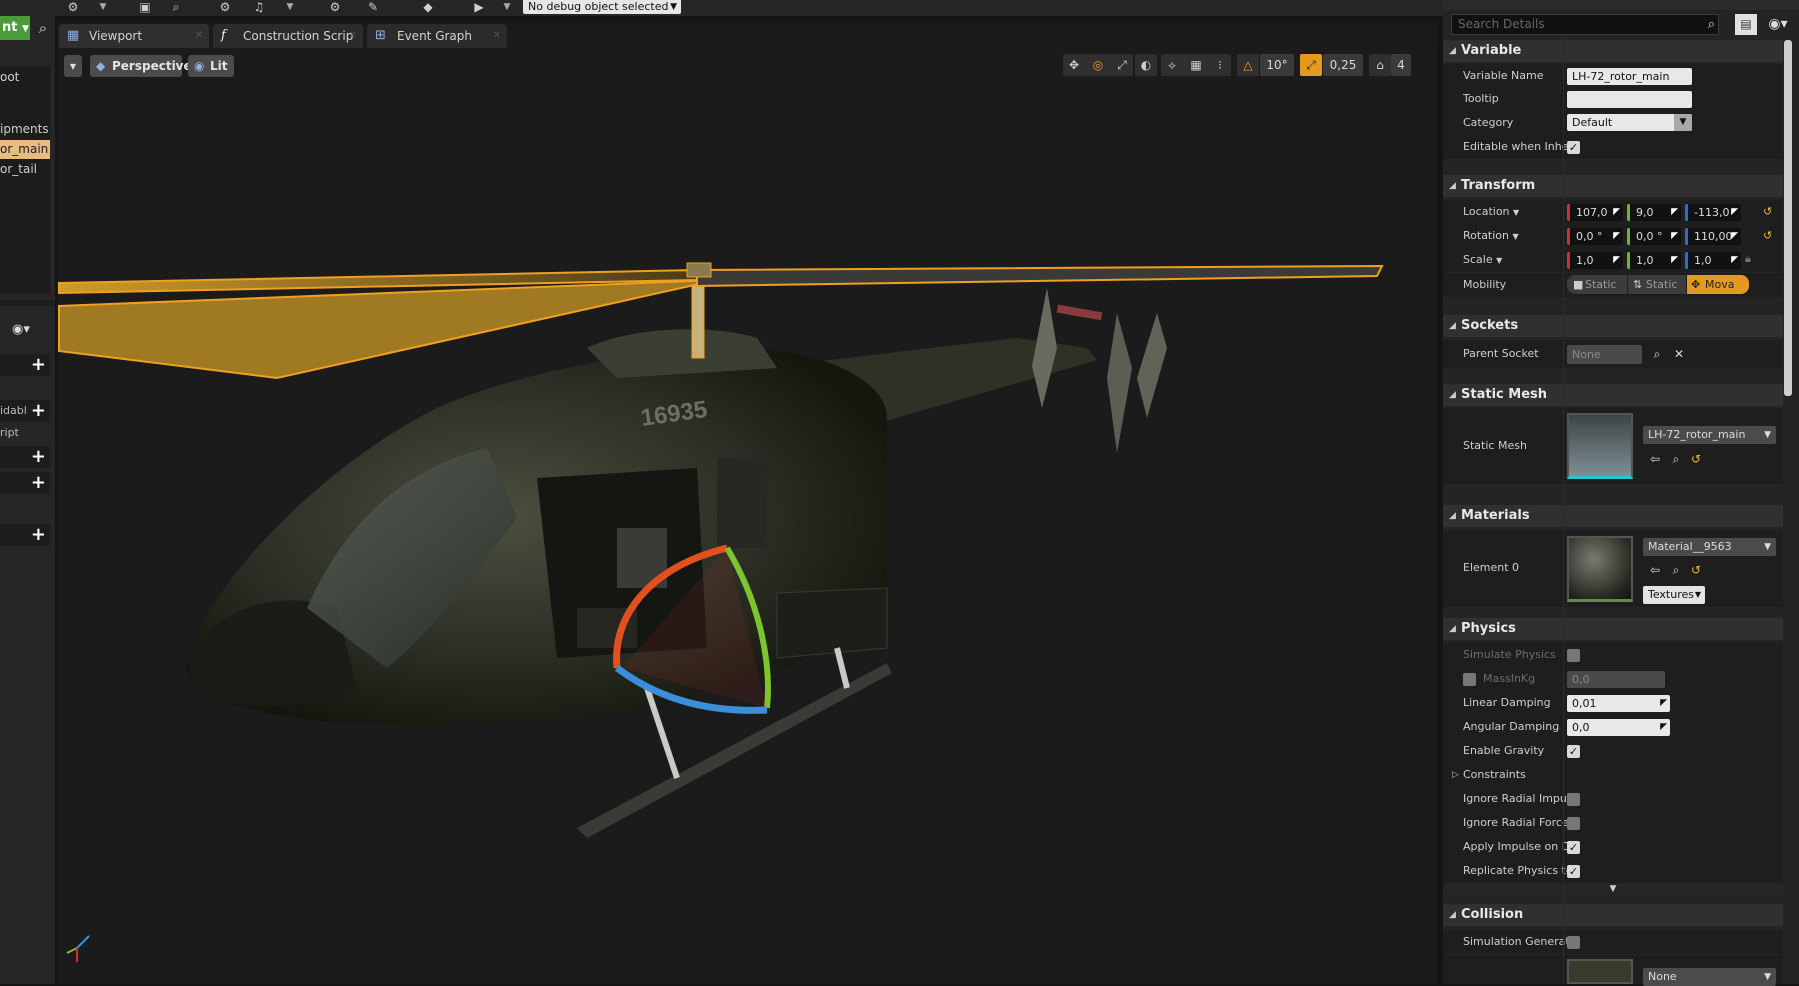 The image size is (1799, 986). Describe the element at coordinates (15, 28) in the screenshot. I see `add-component-button: nt ▼` at that location.